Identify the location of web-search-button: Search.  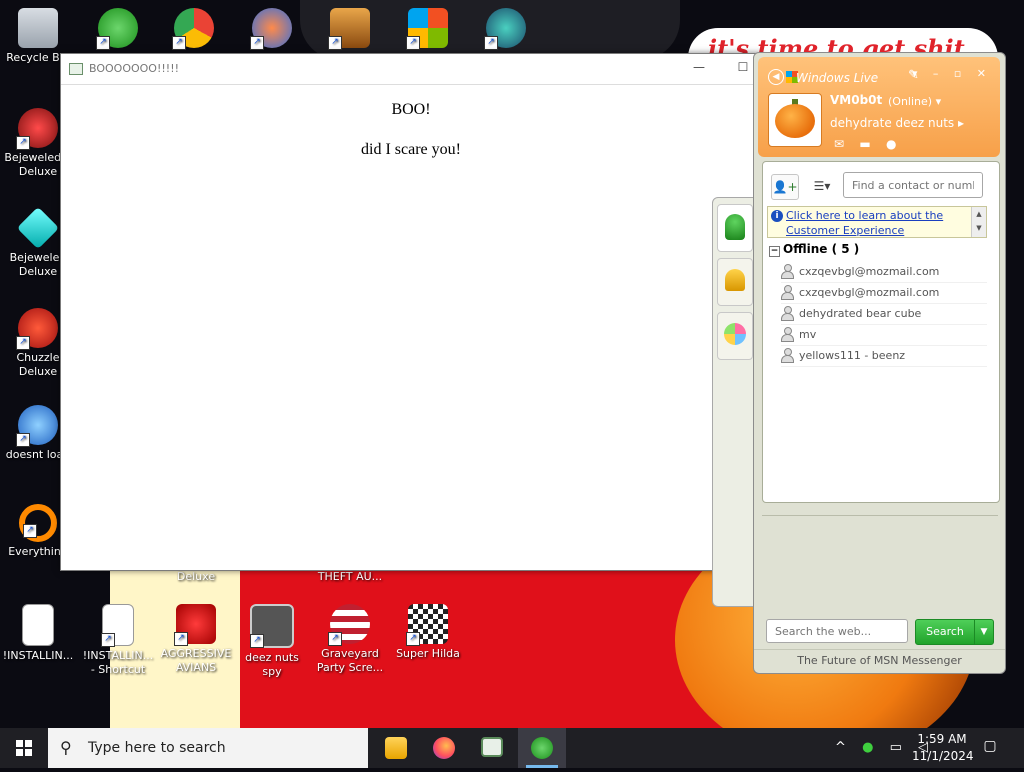
(945, 632).